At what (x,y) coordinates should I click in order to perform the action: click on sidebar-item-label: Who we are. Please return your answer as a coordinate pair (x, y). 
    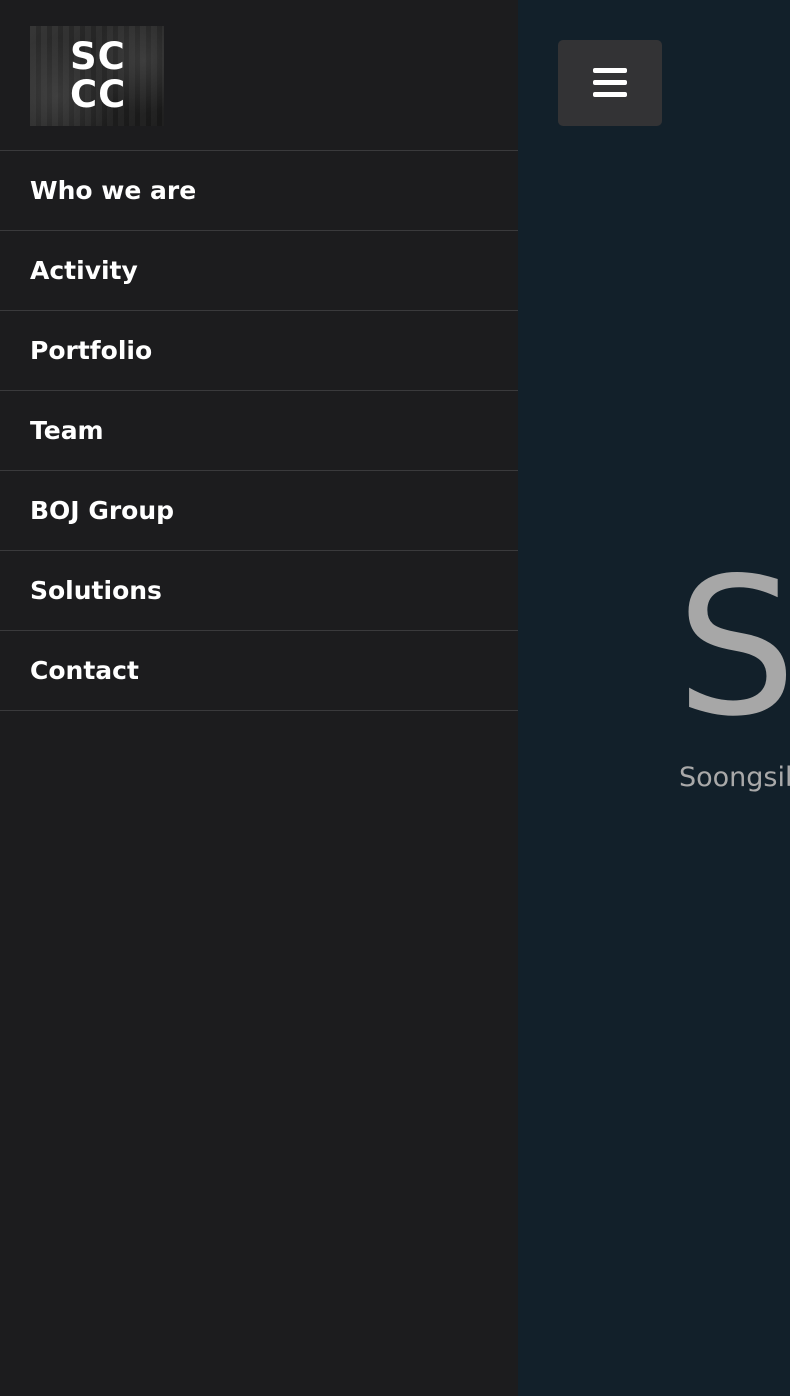
    Looking at the image, I should click on (113, 190).